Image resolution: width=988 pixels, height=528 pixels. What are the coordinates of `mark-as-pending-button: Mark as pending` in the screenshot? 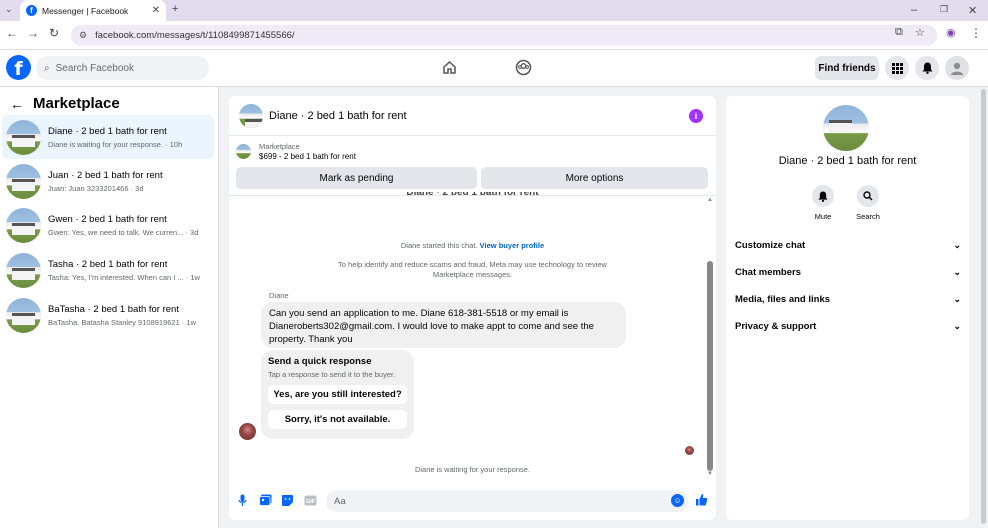 It's located at (356, 178).